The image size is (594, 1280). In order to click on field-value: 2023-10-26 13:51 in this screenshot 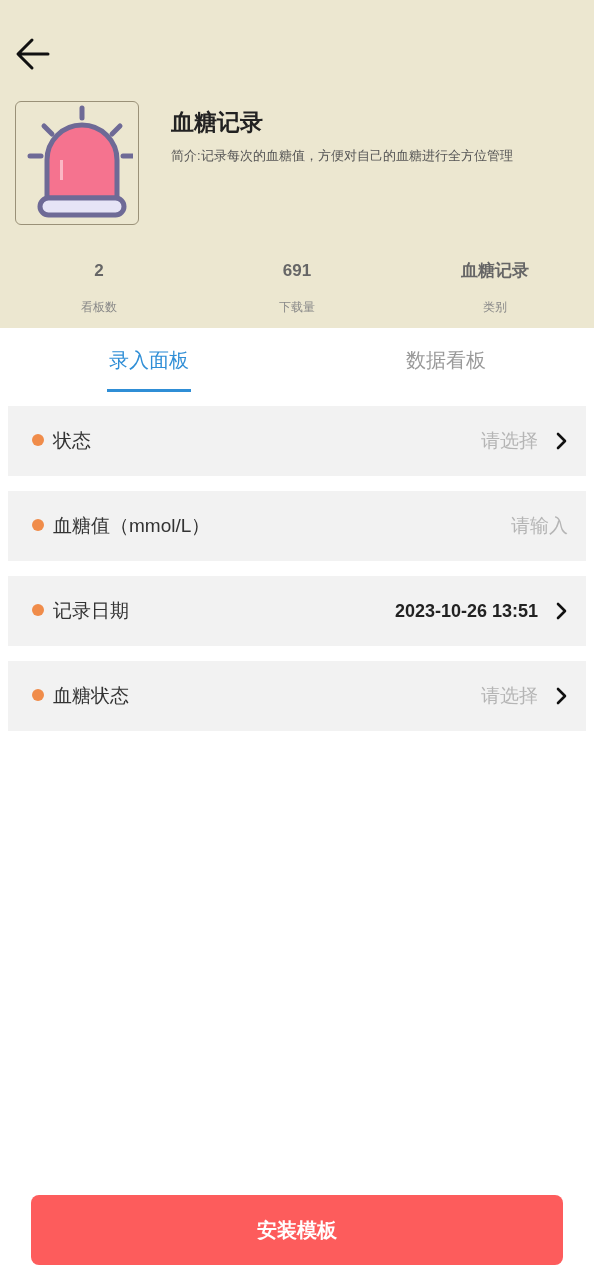, I will do `click(466, 611)`.